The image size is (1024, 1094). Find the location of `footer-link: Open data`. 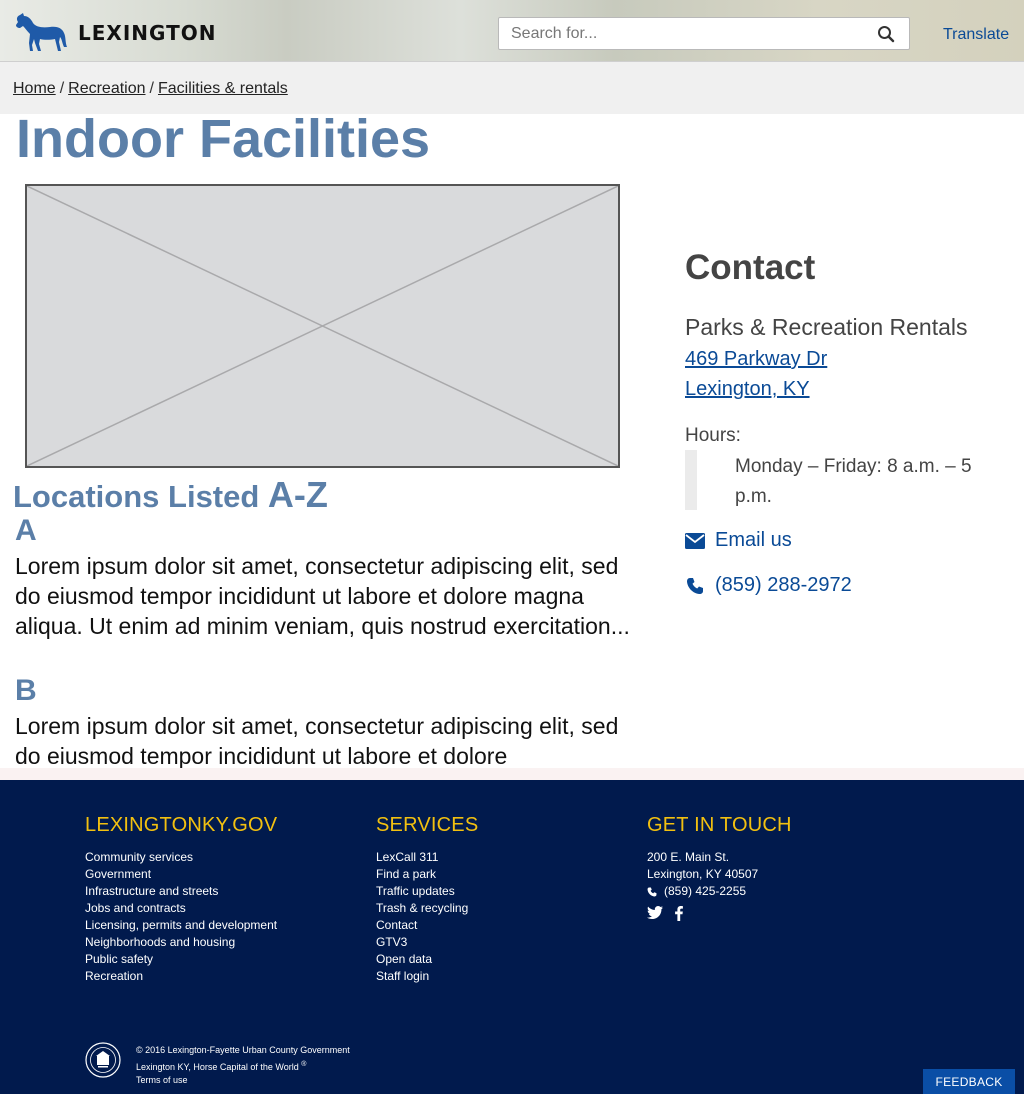

footer-link: Open data is located at coordinates (404, 959).